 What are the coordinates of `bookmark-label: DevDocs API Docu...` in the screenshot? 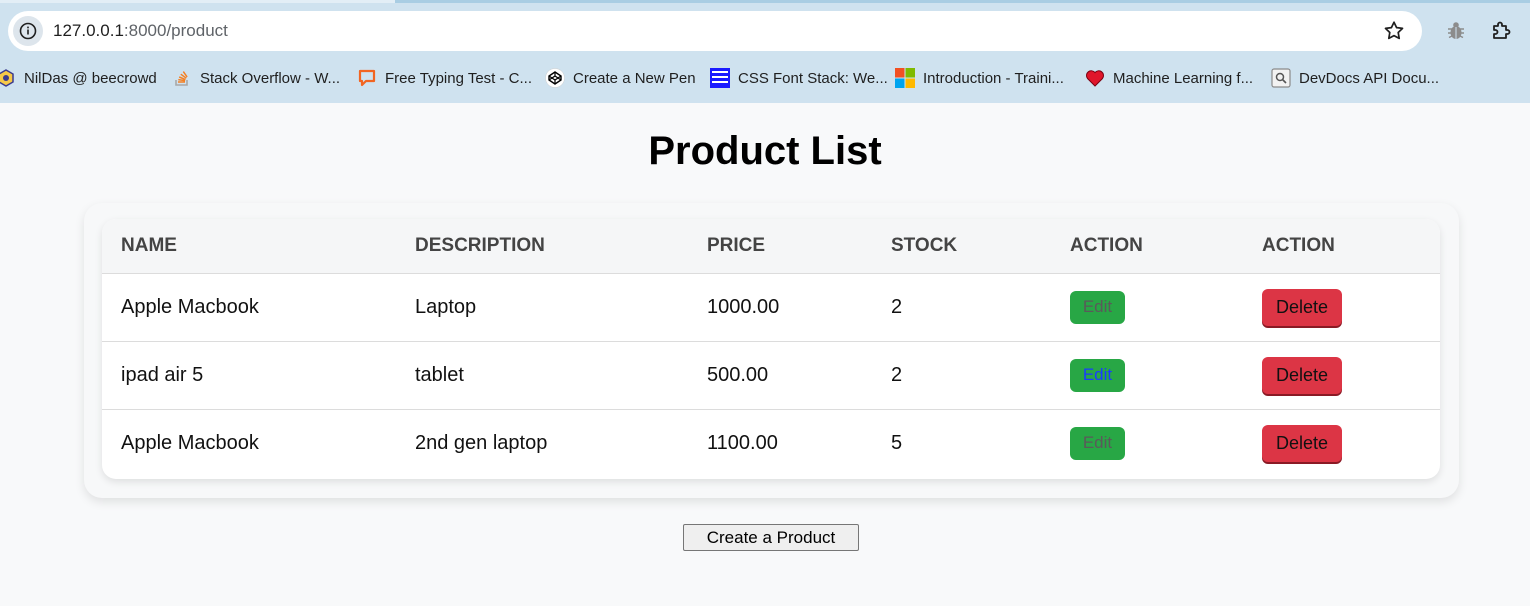 It's located at (1369, 78).